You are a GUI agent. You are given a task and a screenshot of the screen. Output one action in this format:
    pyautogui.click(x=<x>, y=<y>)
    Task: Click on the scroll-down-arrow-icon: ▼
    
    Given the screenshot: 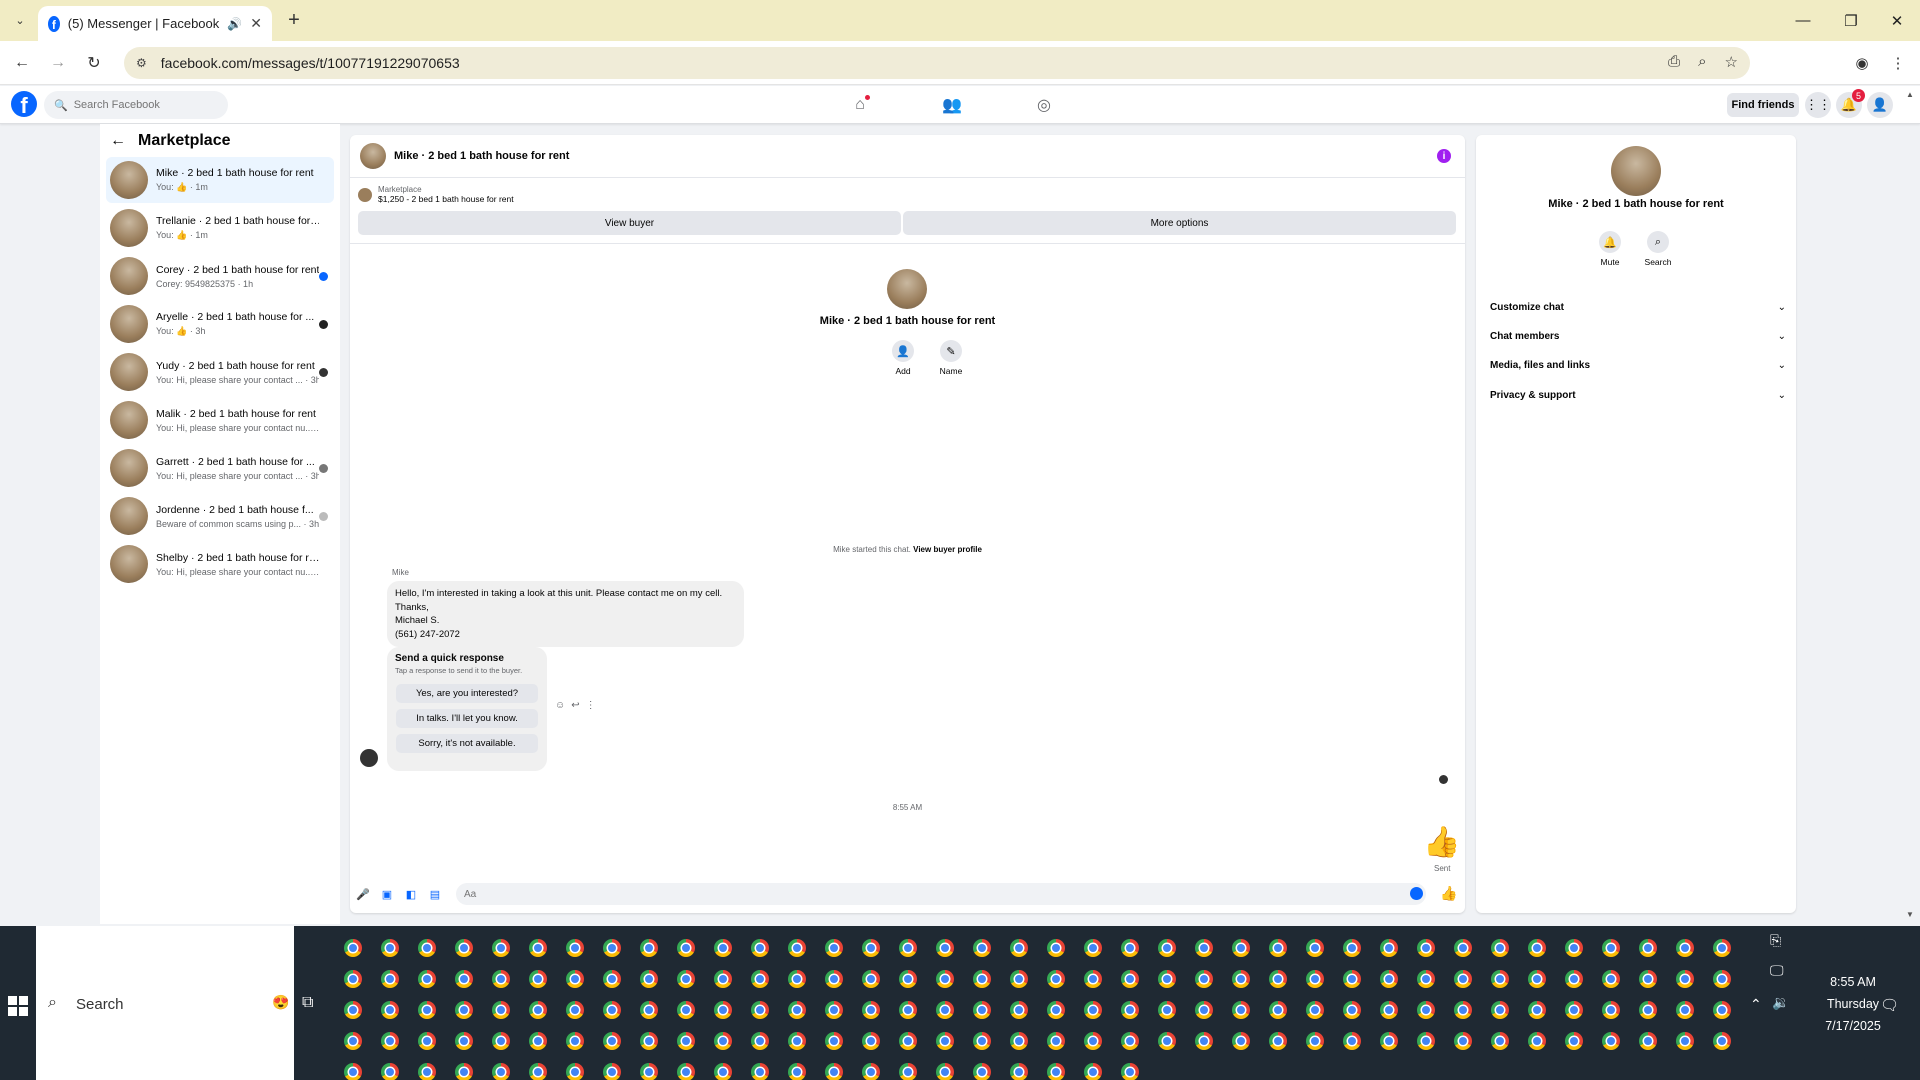 What is the action you would take?
    pyautogui.click(x=1910, y=914)
    